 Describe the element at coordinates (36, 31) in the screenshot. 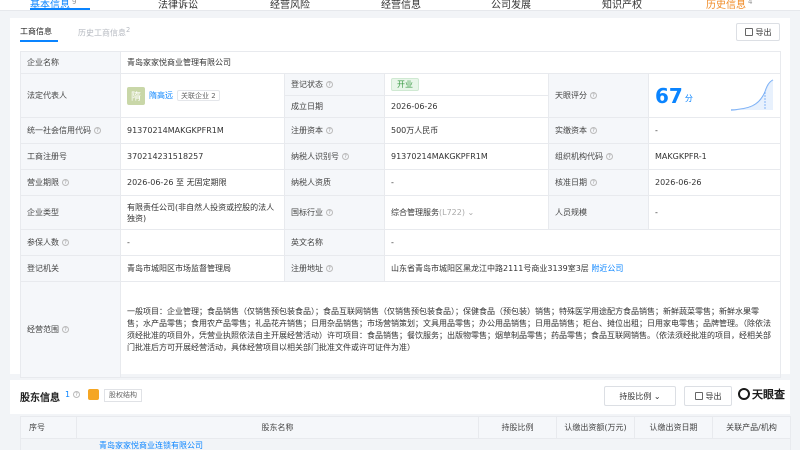

I see `subtab-business-info: 工商信息` at that location.